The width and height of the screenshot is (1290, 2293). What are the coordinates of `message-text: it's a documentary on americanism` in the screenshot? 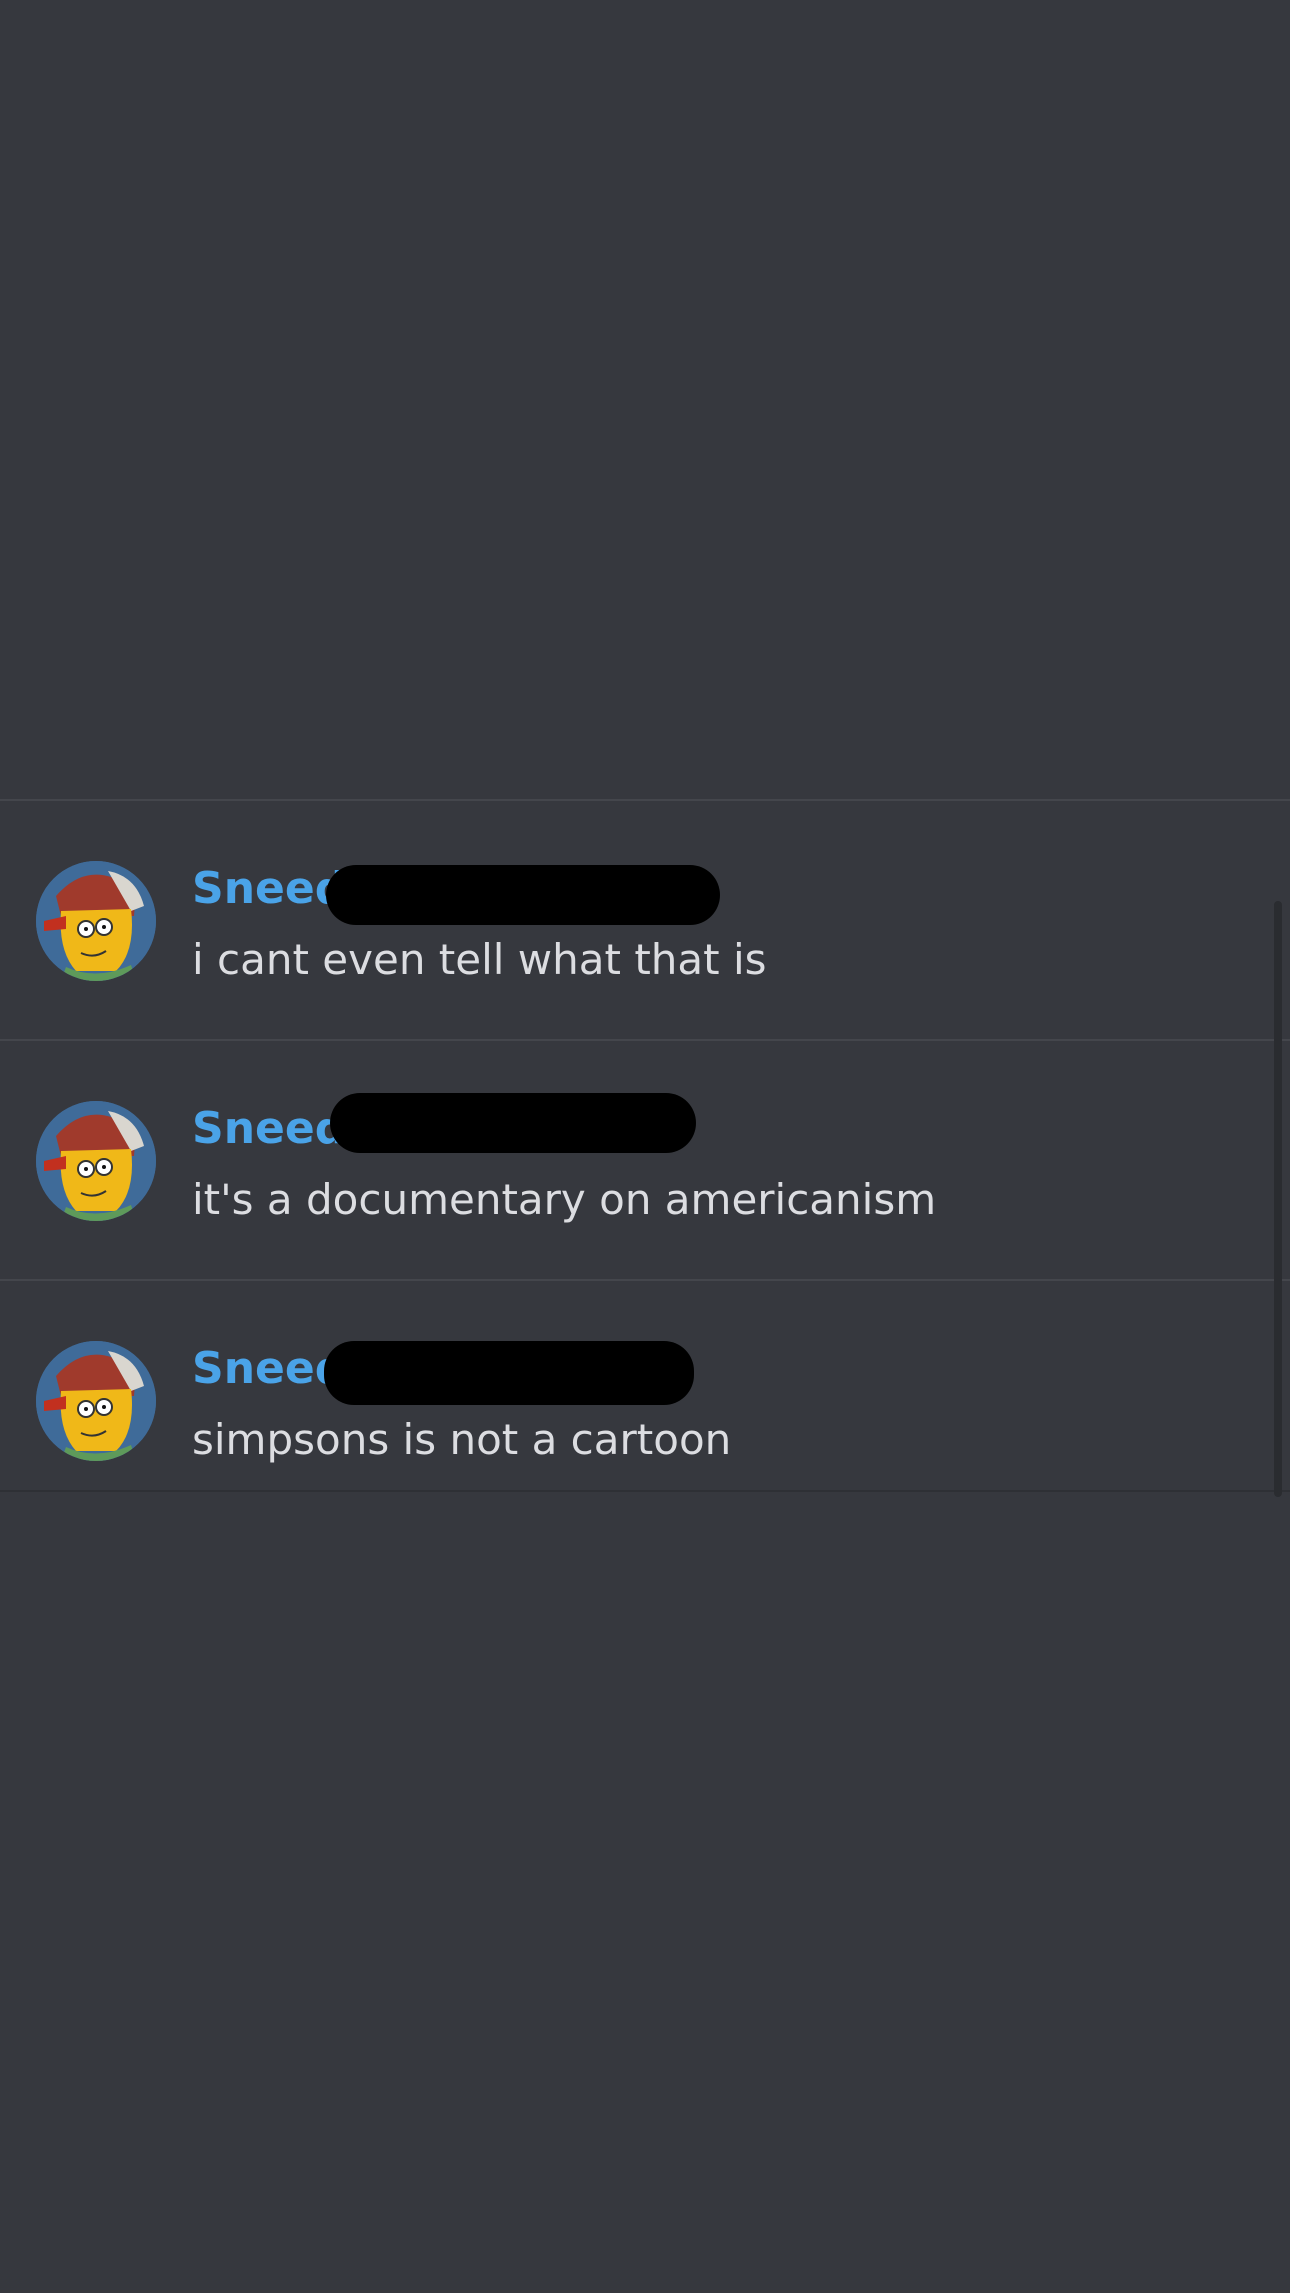 It's located at (564, 1199).